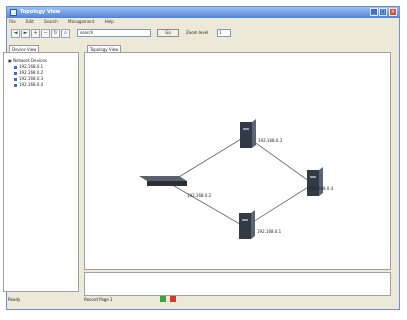 This screenshot has width=407, height=320. Describe the element at coordinates (35, 33) in the screenshot. I see `zoom-in-icon: +` at that location.